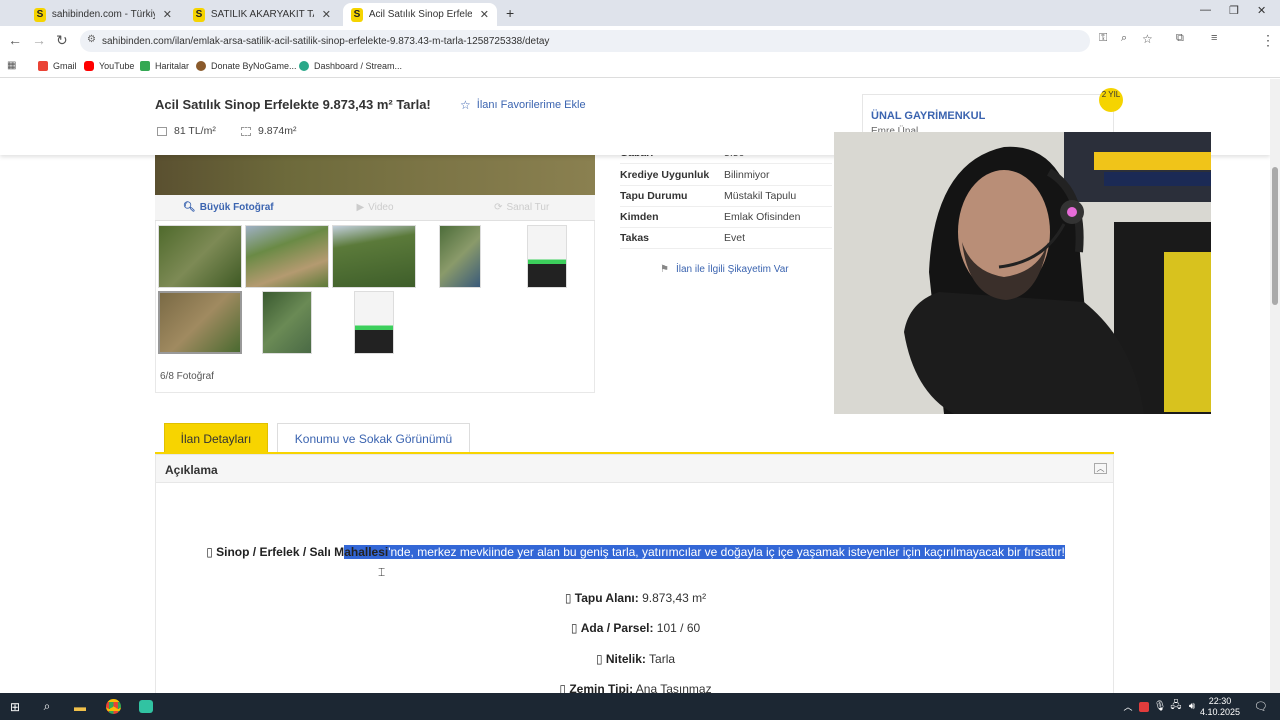  What do you see at coordinates (200, 322) in the screenshot?
I see `photo-thumbnail-selected` at bounding box center [200, 322].